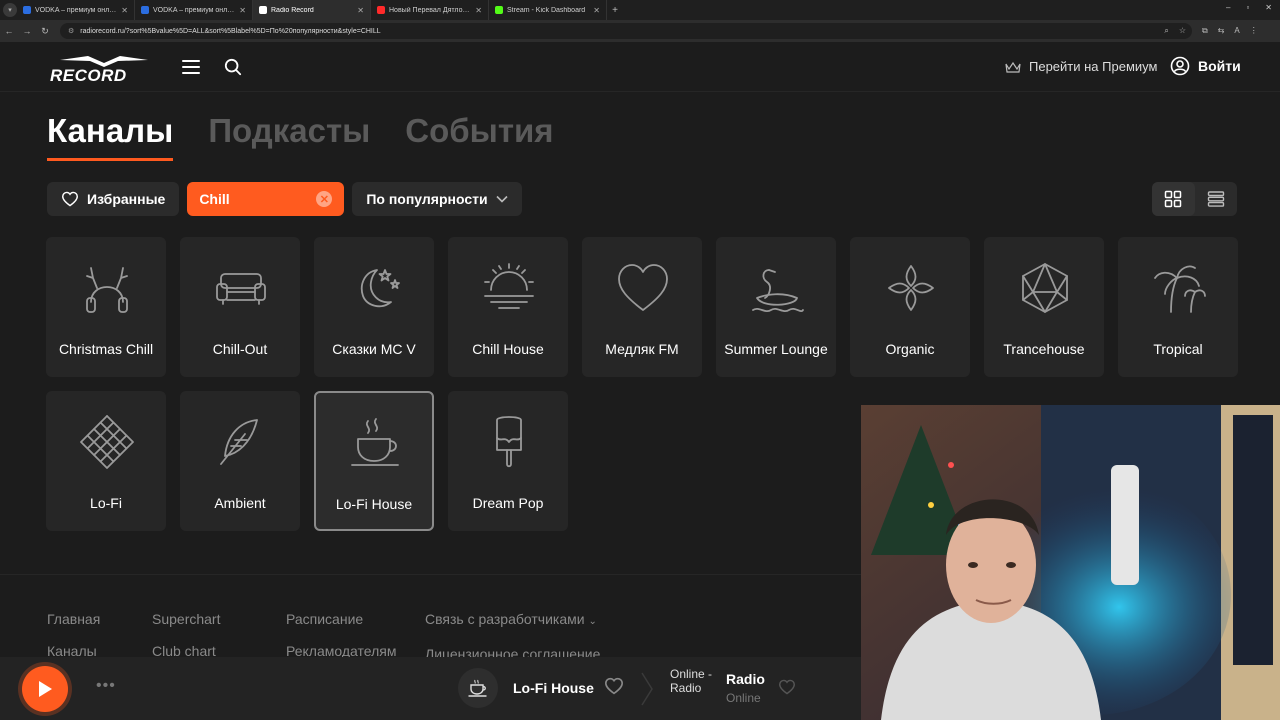 This screenshot has width=1280, height=720. Describe the element at coordinates (787, 687) in the screenshot. I see `radio-heart-icon` at that location.